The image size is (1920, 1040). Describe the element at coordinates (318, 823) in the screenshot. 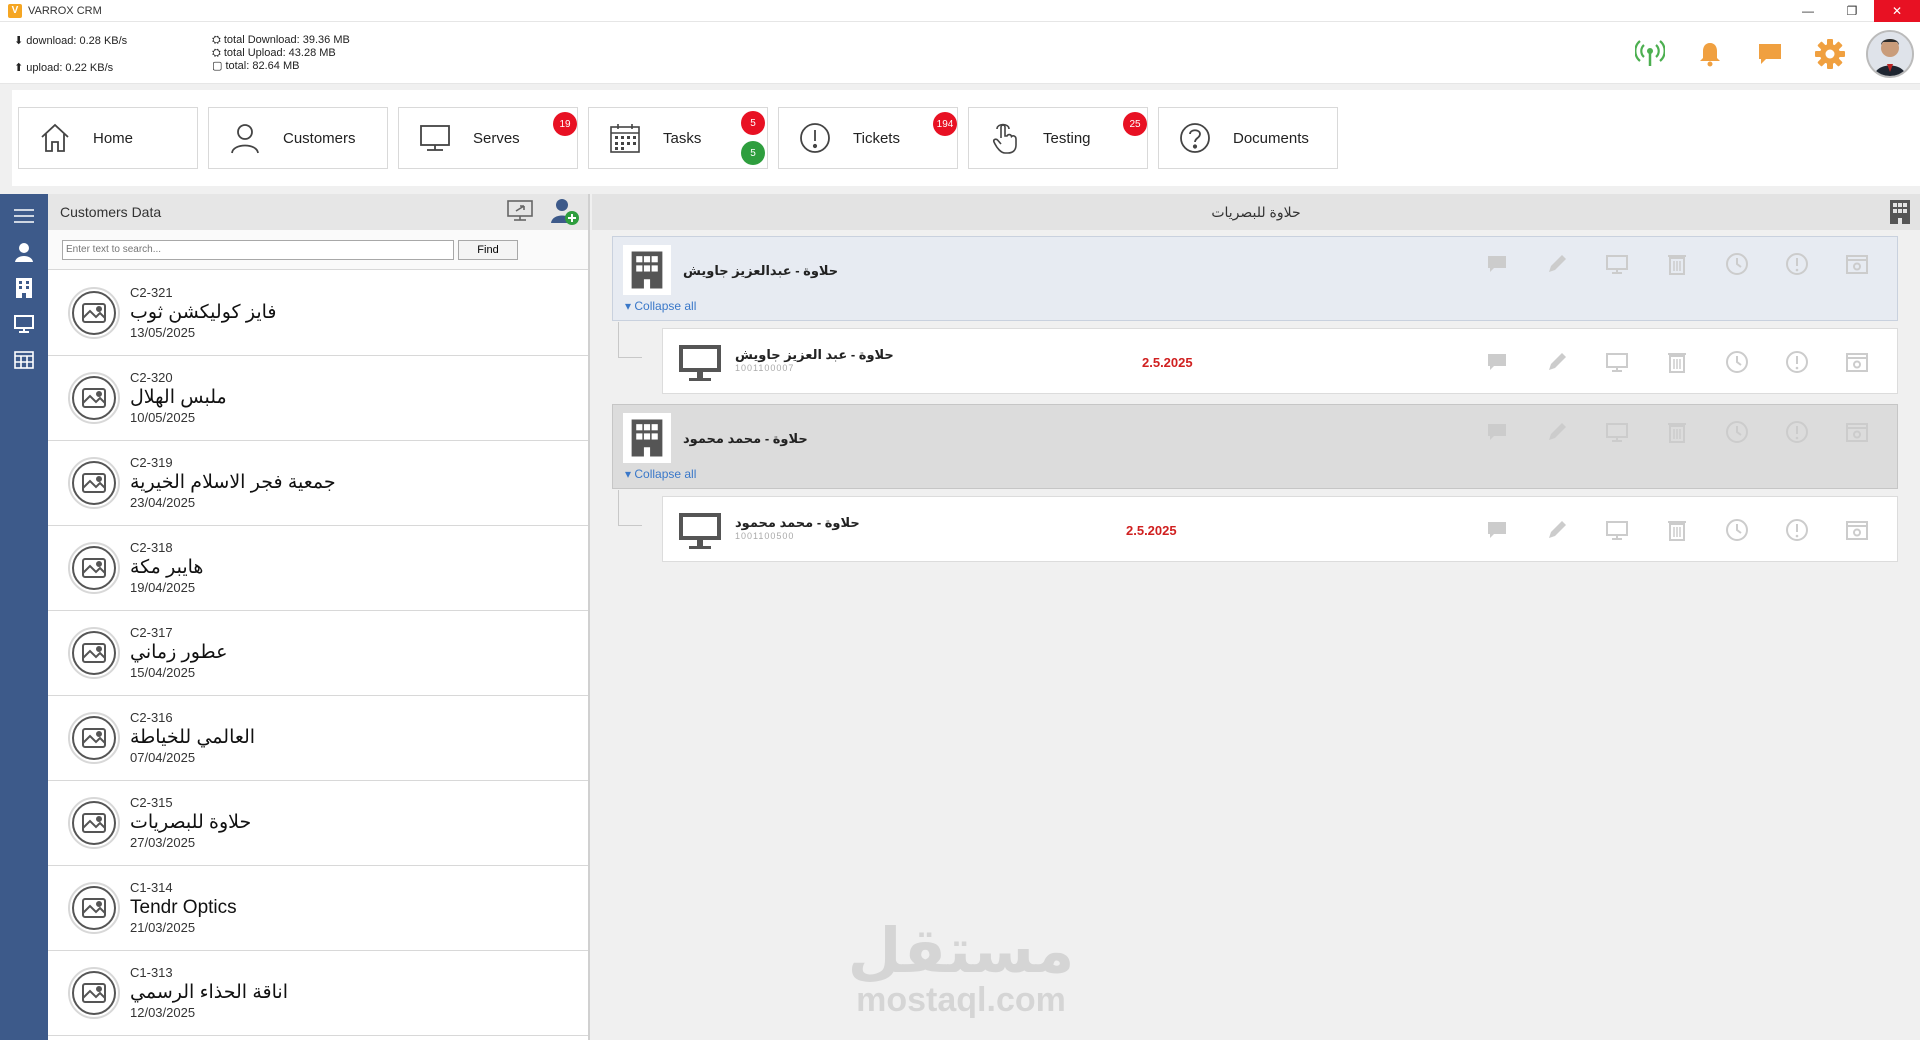

I see `customer-list-item: C2-315 حلاوة للبصريات 27/03/2025` at that location.